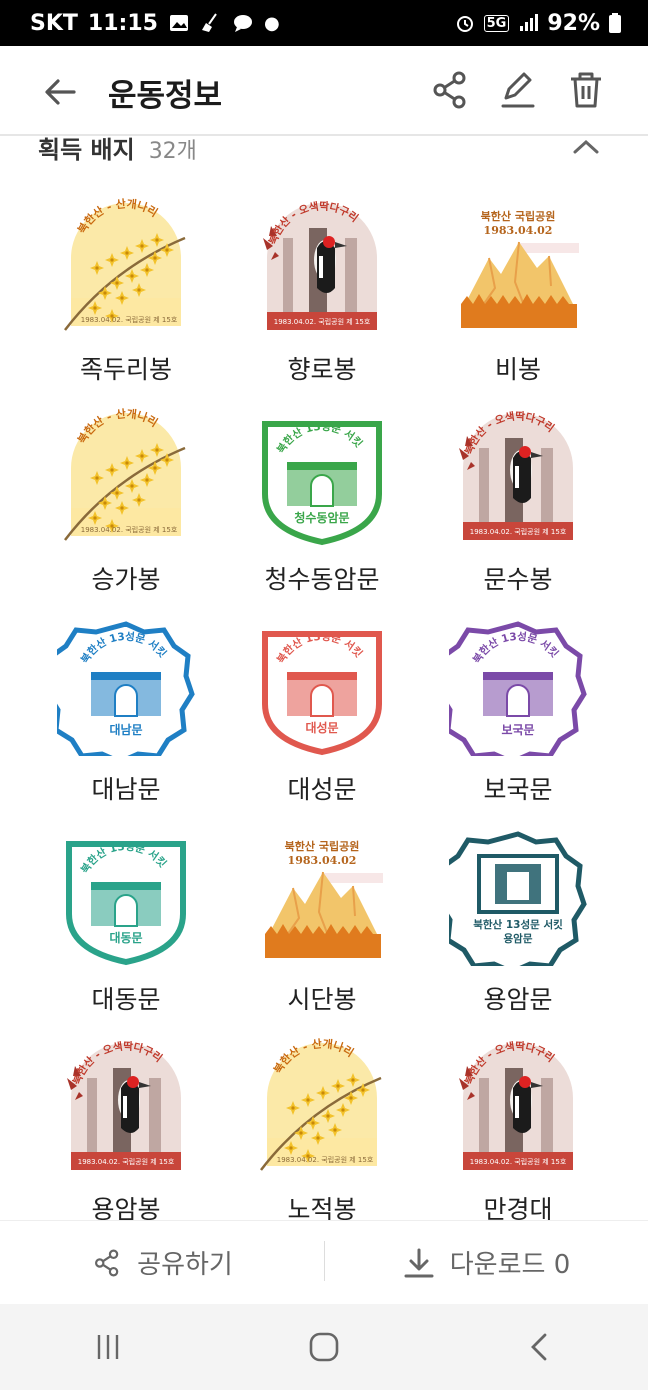  I want to click on badge-item: 북한산 13성문 서킷 대성문 대성문, so click(322, 712).